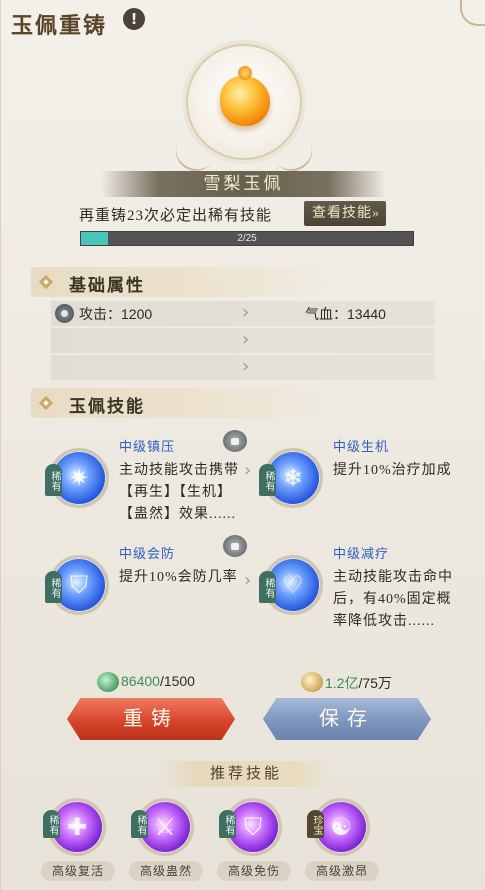  What do you see at coordinates (243, 20) in the screenshot?
I see `header: 玉佩重铸 !` at bounding box center [243, 20].